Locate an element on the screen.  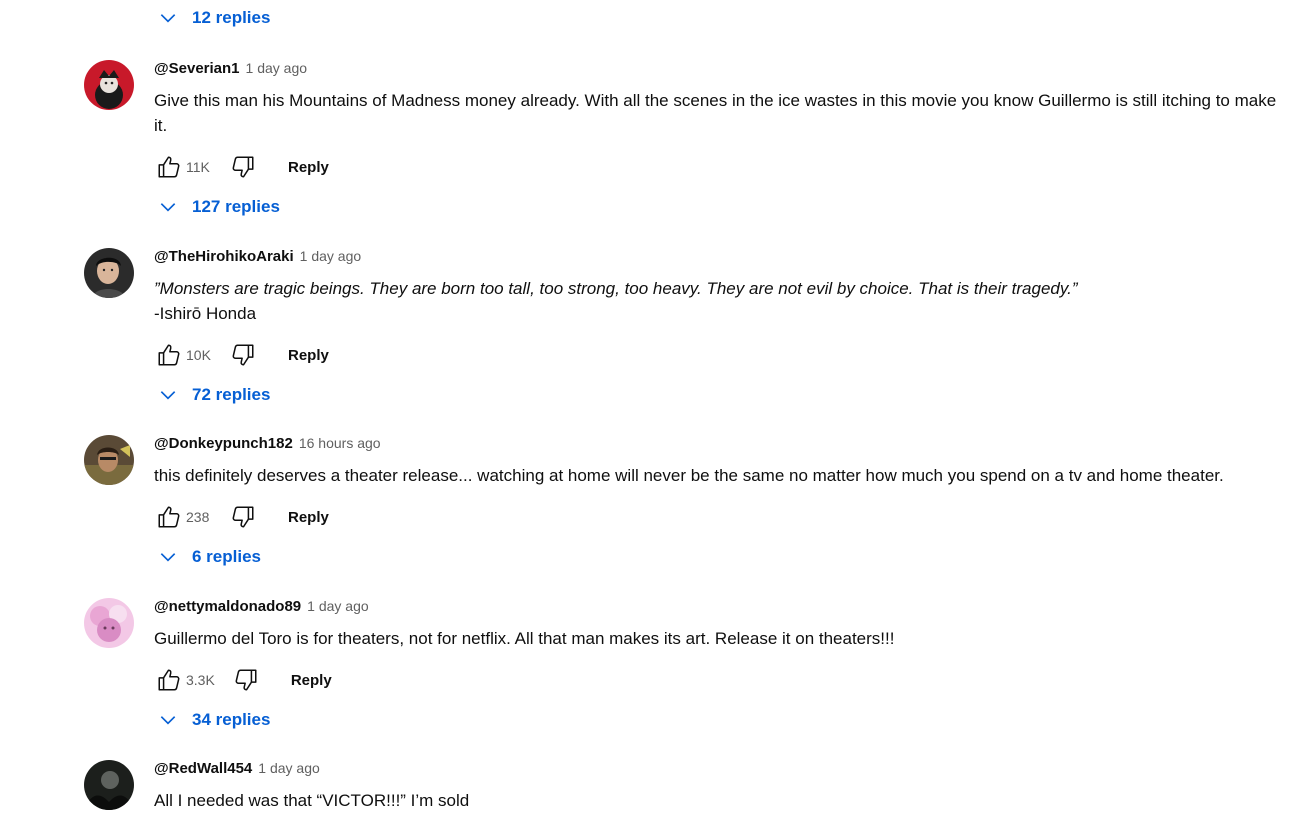
replies-count-label: 12 replies is located at coordinates (231, 17).